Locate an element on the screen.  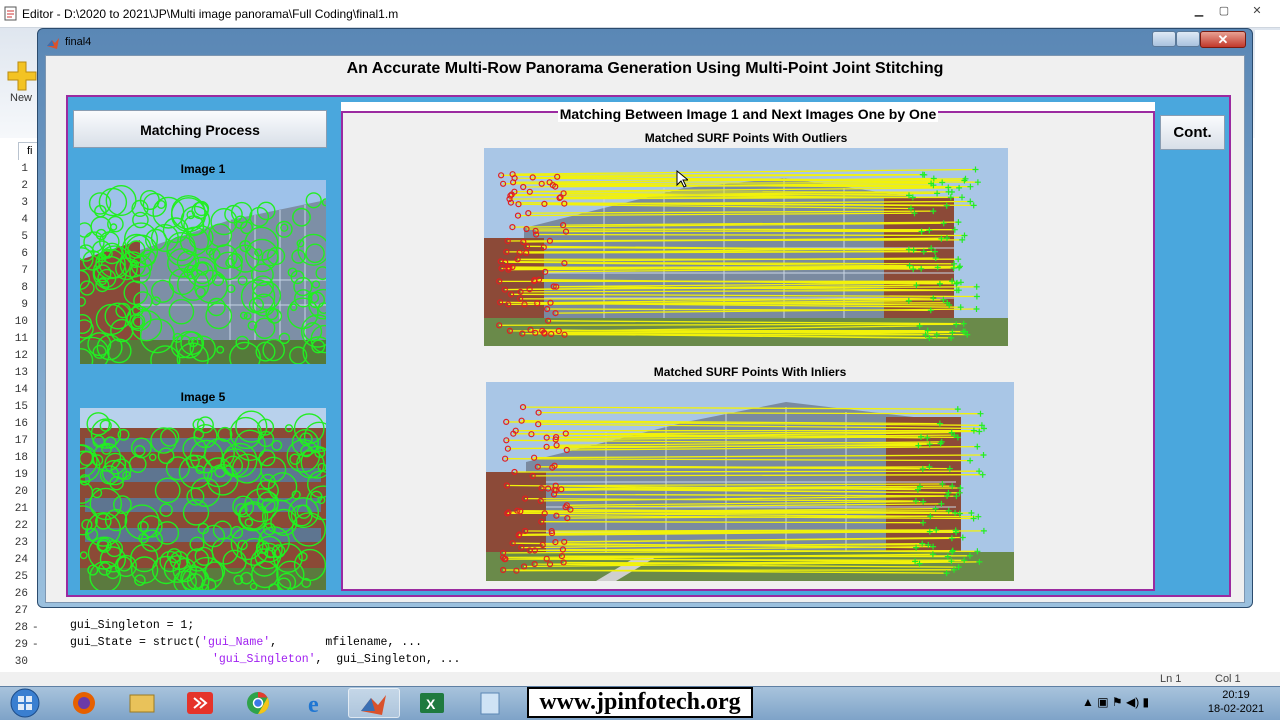
inliers-photo is located at coordinates (750, 481).